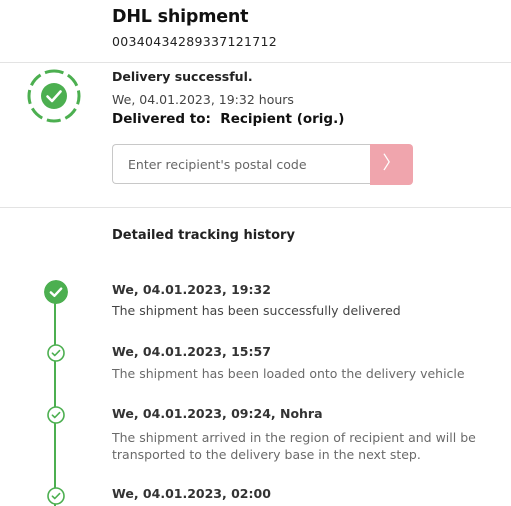  Describe the element at coordinates (191, 289) in the screenshot. I see `event-date: We, 04.01.2023, 19:32` at that location.